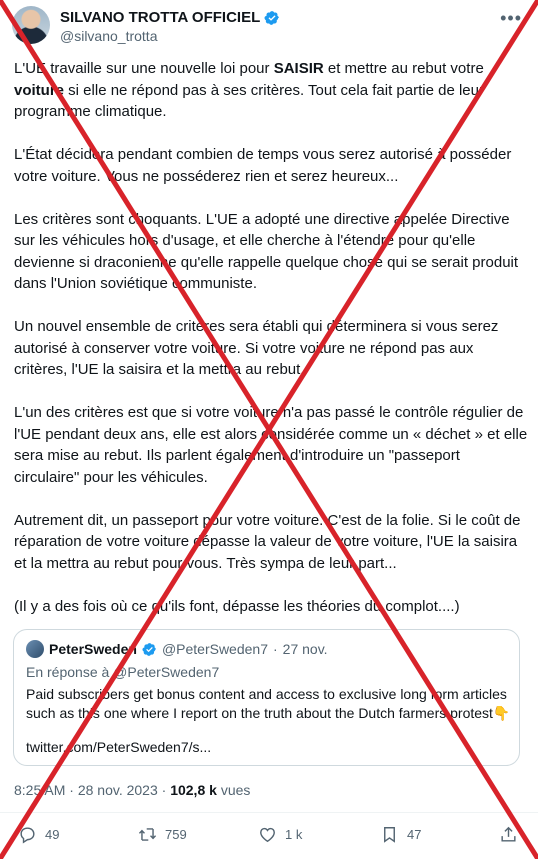 The width and height of the screenshot is (538, 859). What do you see at coordinates (144, 68) in the screenshot?
I see `tweet-text-run: L'UE travaille sur une nouvelle loi pour` at bounding box center [144, 68].